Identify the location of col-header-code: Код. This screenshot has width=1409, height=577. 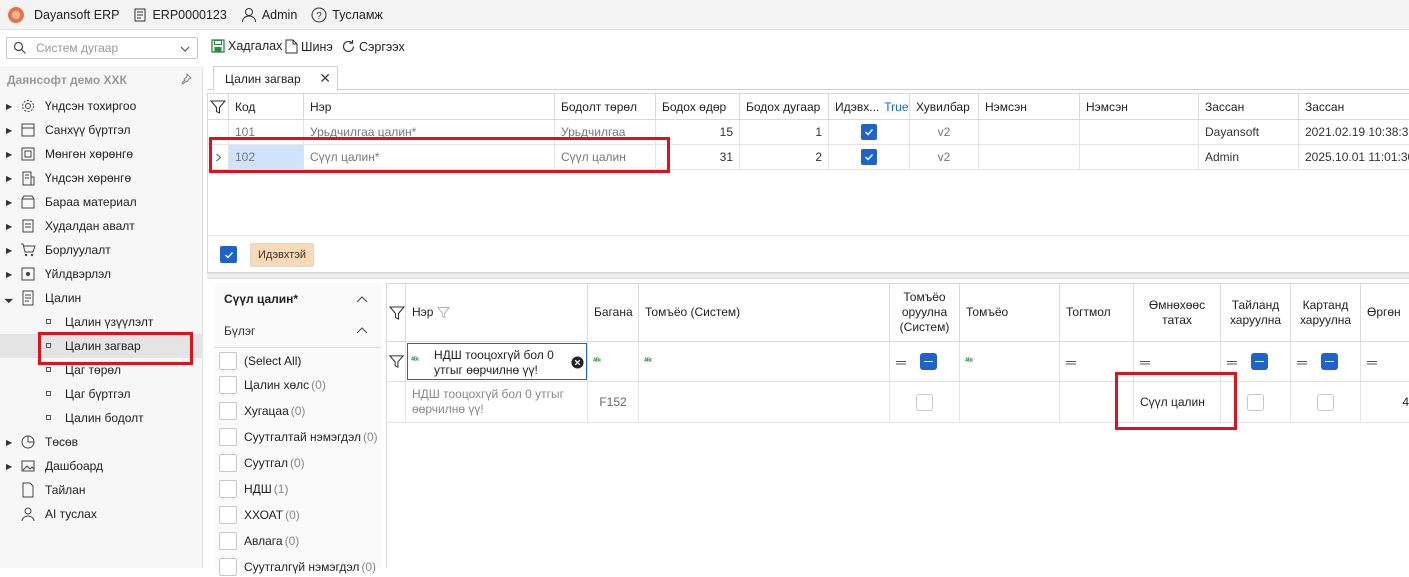
(266, 107).